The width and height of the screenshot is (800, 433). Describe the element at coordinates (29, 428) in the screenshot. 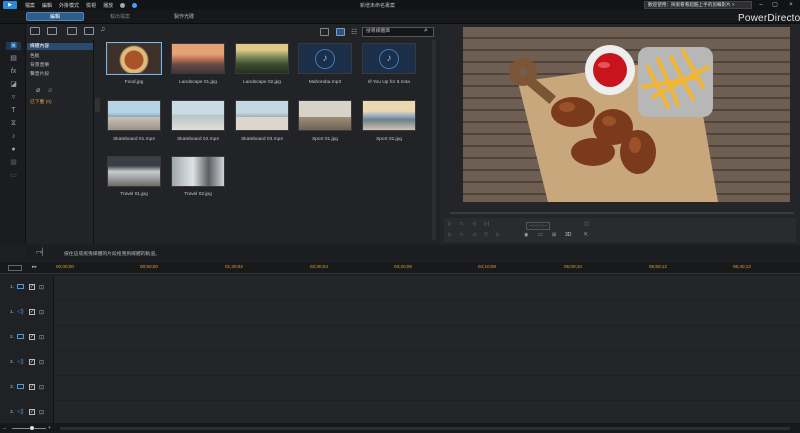

I see `zoom-slider` at that location.